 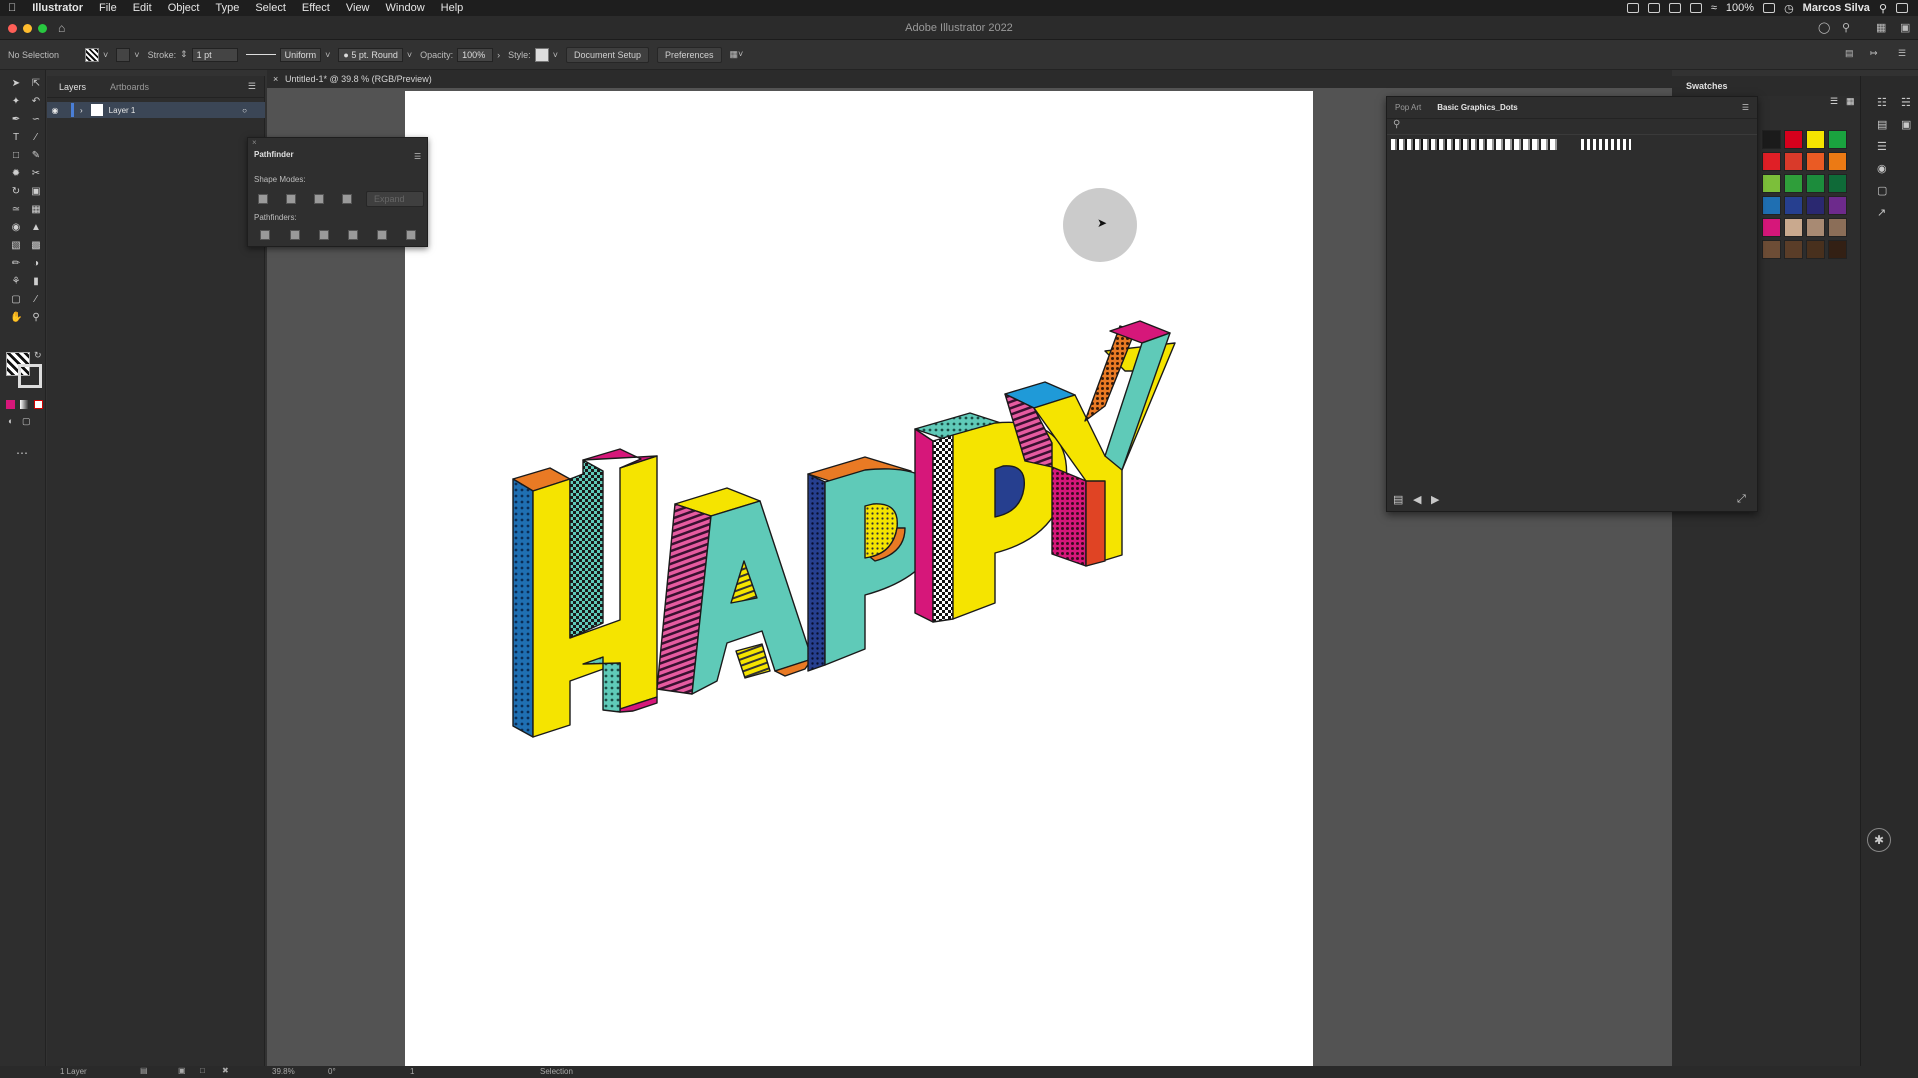 What do you see at coordinates (1906, 124) in the screenshot?
I see `color-panel-icon: ▣` at bounding box center [1906, 124].